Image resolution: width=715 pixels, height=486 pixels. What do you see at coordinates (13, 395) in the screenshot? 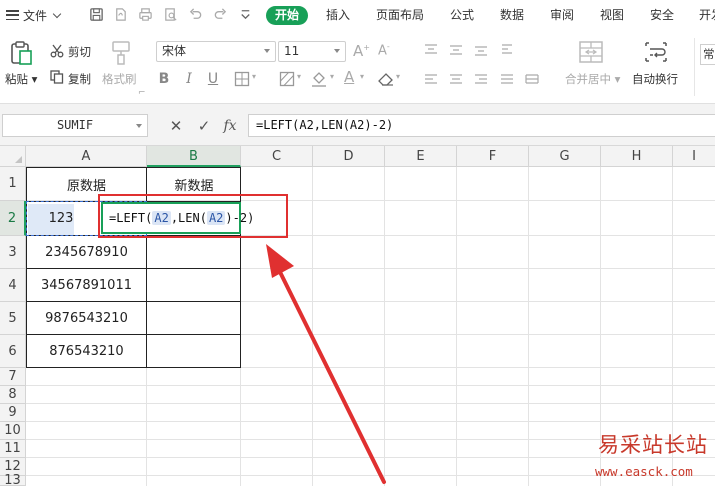
I see `row-header-8: 8` at bounding box center [13, 395].